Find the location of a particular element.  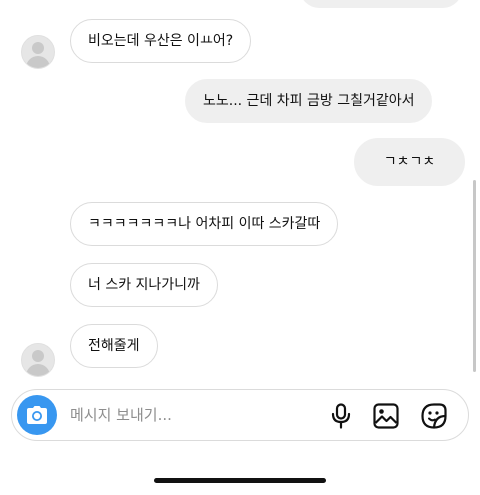

camera-icon is located at coordinates (37, 415).